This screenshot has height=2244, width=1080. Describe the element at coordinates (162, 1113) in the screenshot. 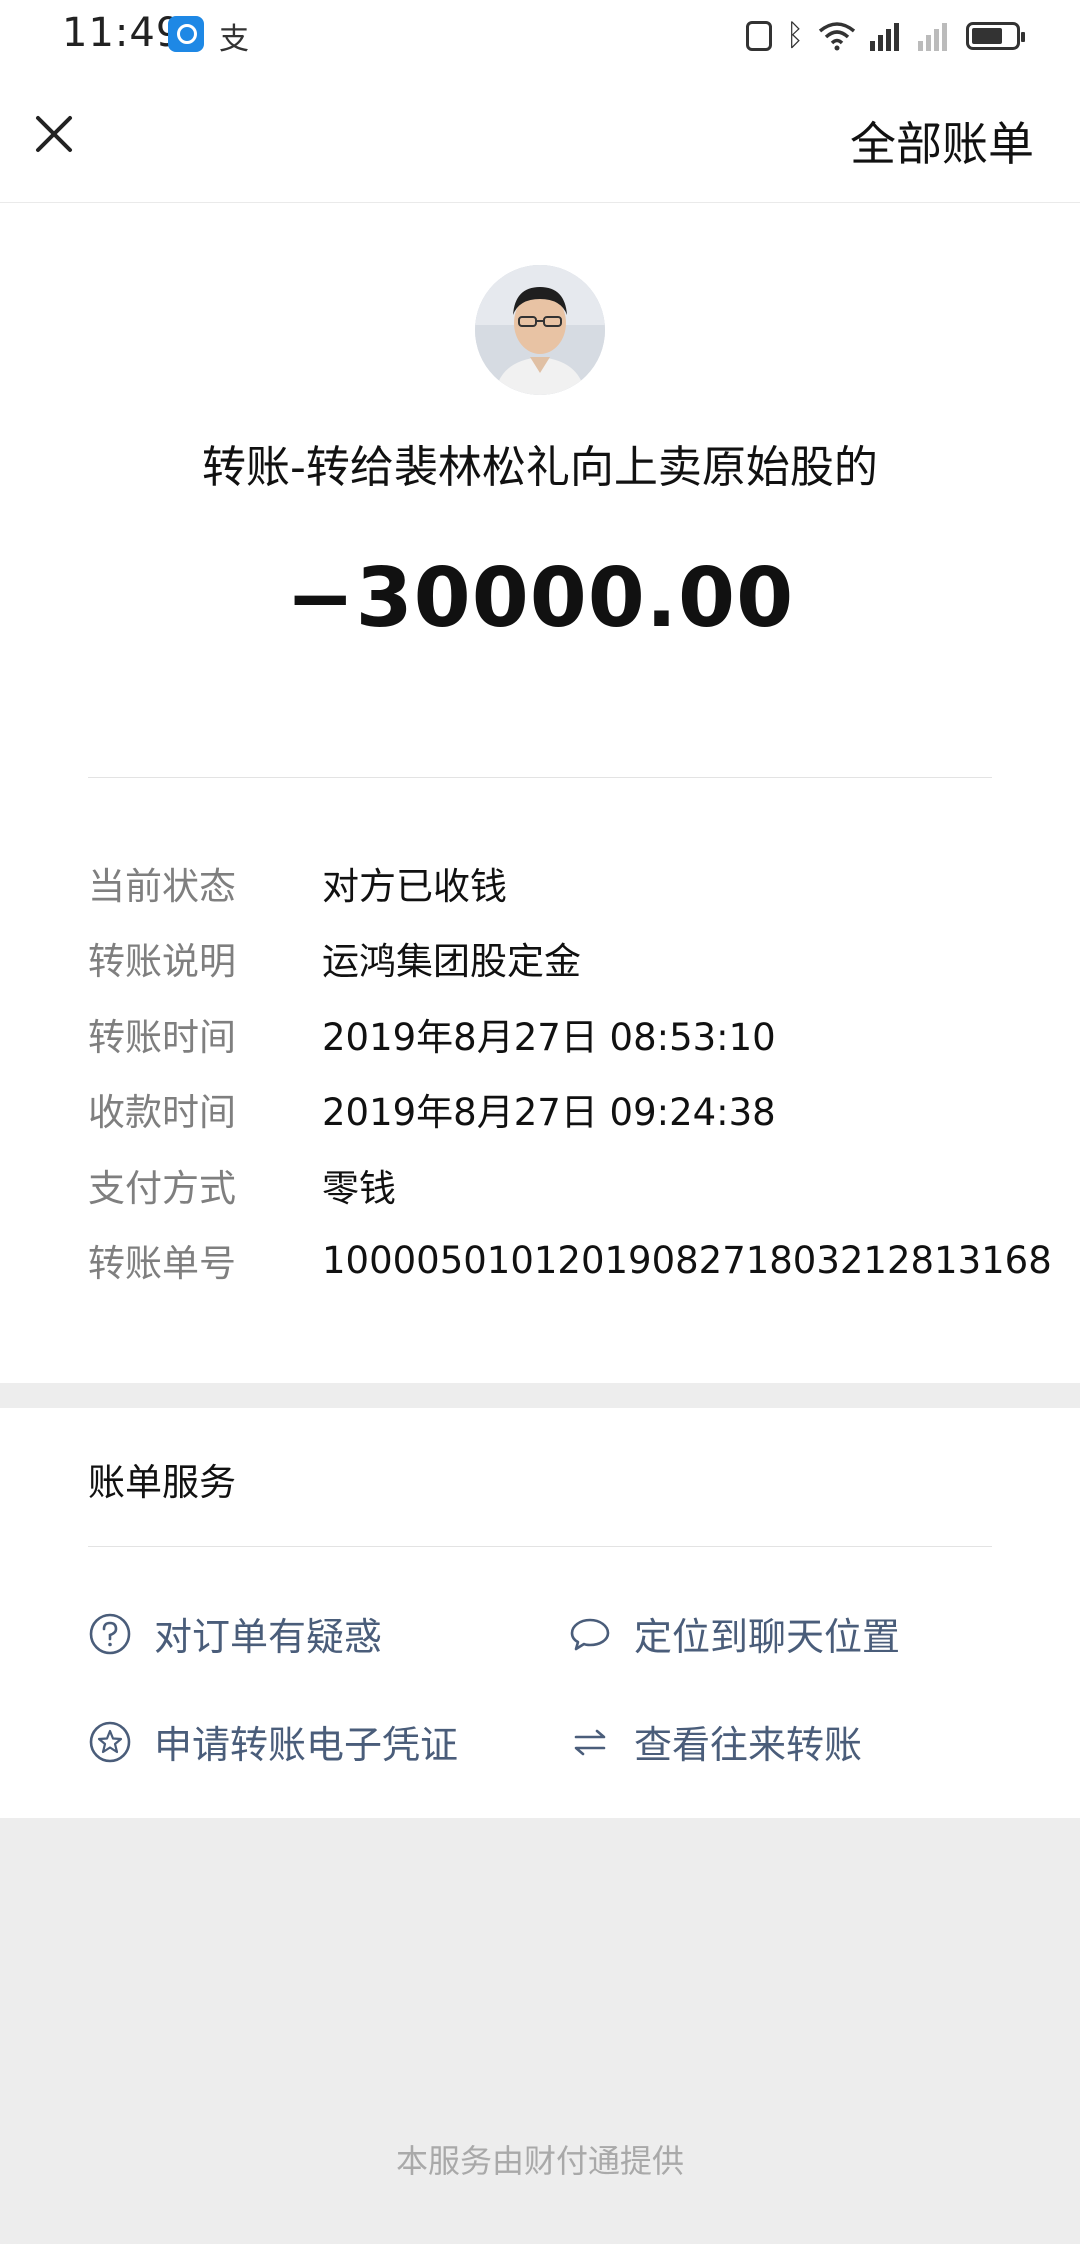

I see `detail-label: 收款时间` at that location.